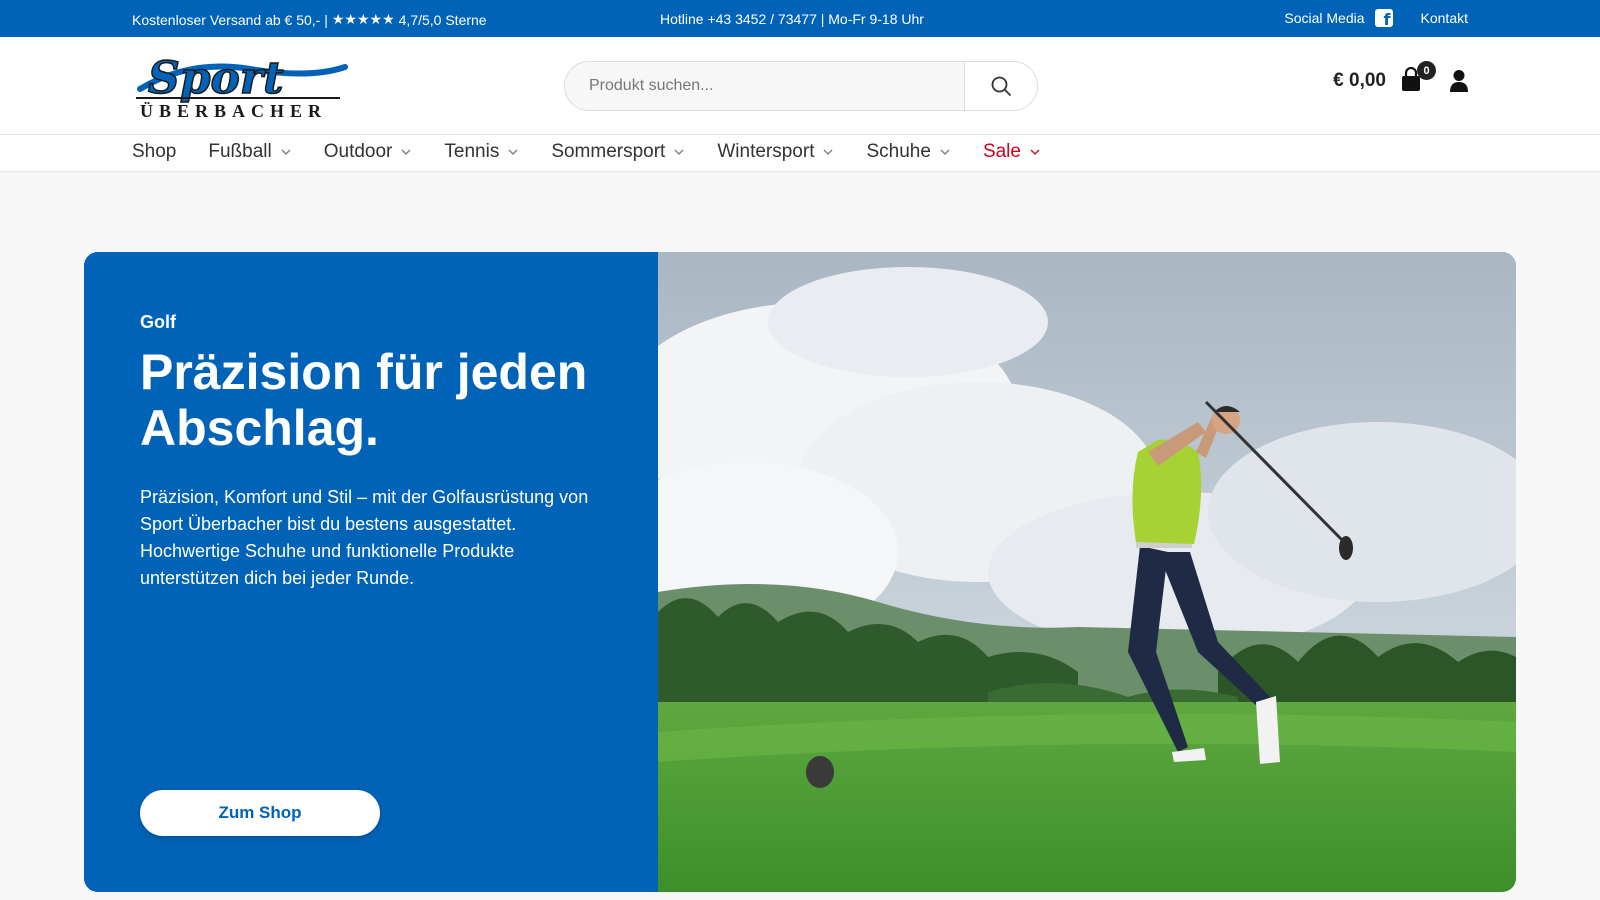  Describe the element at coordinates (1359, 81) in the screenshot. I see `cart-total: € 0,00` at that location.